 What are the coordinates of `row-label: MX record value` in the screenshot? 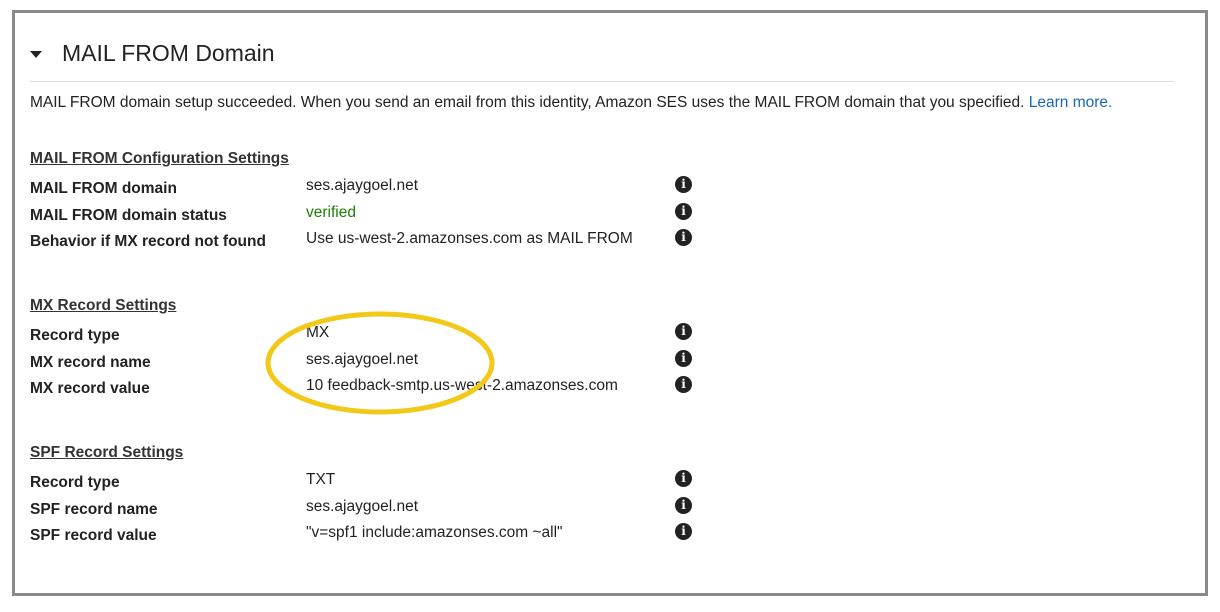 It's located at (90, 388).